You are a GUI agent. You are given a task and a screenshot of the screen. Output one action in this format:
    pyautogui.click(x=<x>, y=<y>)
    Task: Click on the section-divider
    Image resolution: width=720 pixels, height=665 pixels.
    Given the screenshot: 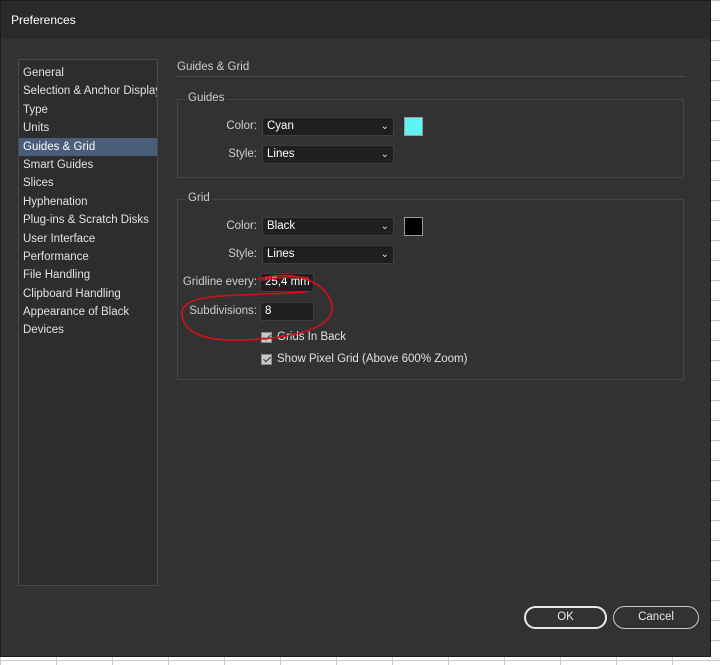 What is the action you would take?
    pyautogui.click(x=431, y=76)
    